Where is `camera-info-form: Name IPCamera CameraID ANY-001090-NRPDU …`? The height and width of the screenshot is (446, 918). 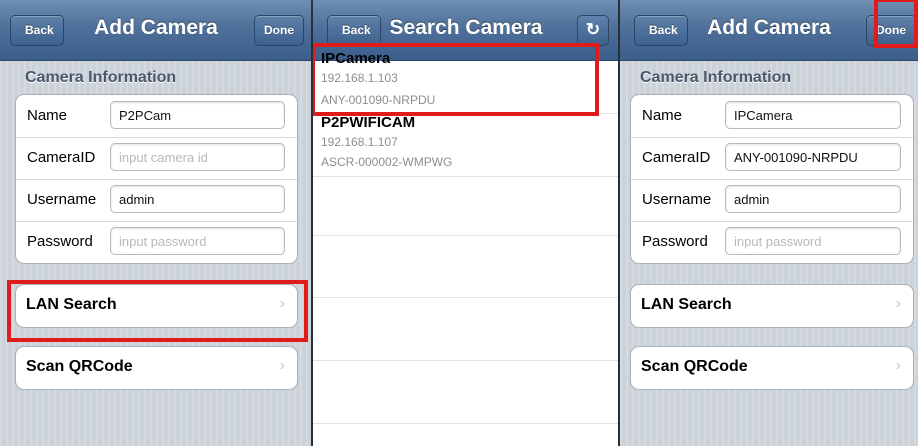 camera-info-form: Name IPCamera CameraID ANY-001090-NRPDU … is located at coordinates (772, 179).